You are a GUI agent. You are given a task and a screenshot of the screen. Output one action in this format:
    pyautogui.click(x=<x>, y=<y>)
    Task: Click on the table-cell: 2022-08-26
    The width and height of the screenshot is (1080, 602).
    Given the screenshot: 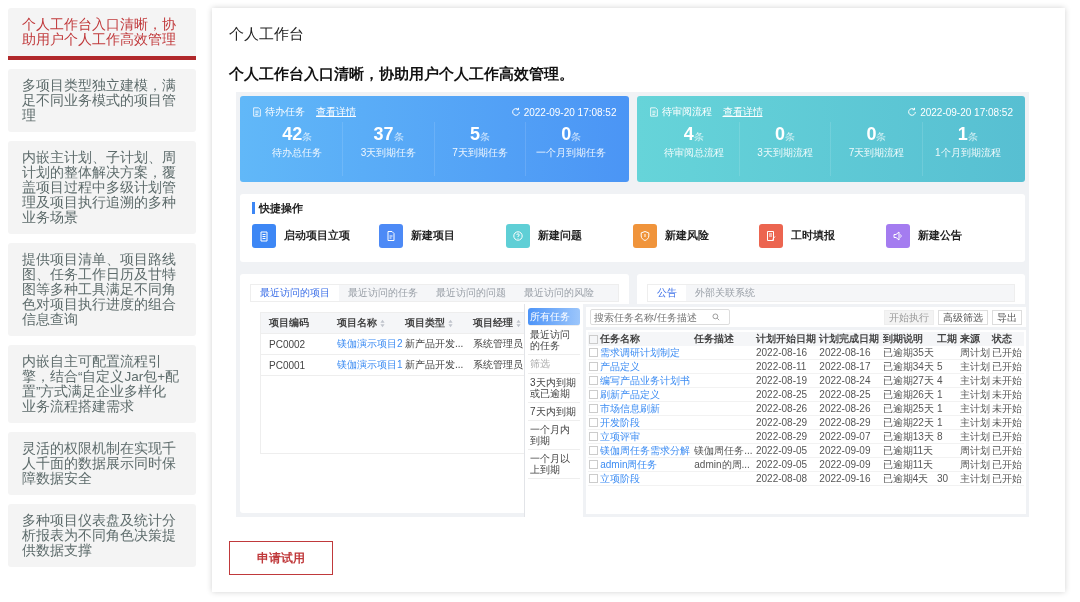 What is the action you would take?
    pyautogui.click(x=845, y=408)
    